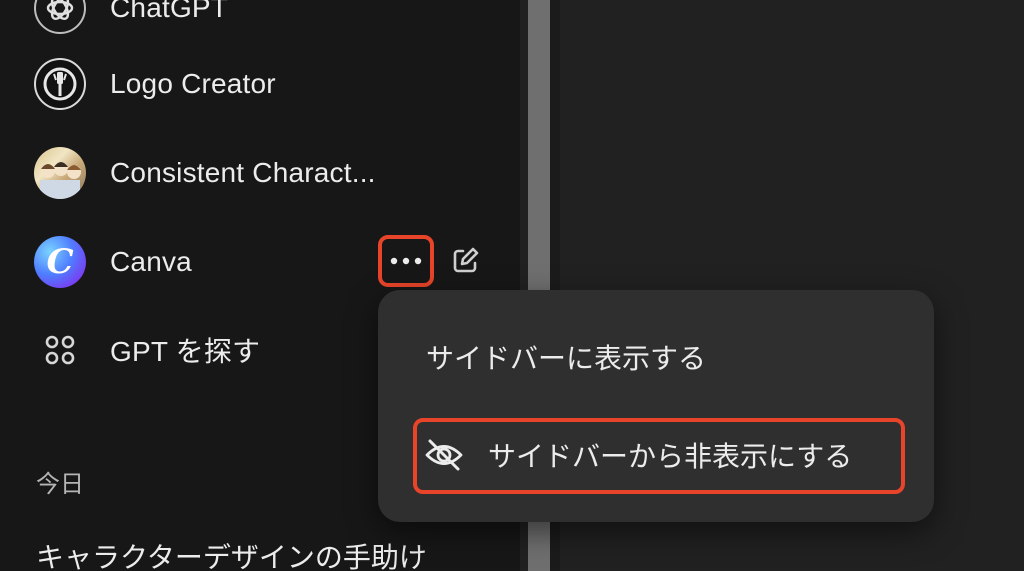  Describe the element at coordinates (444, 455) in the screenshot. I see `eye-off-icon` at that location.